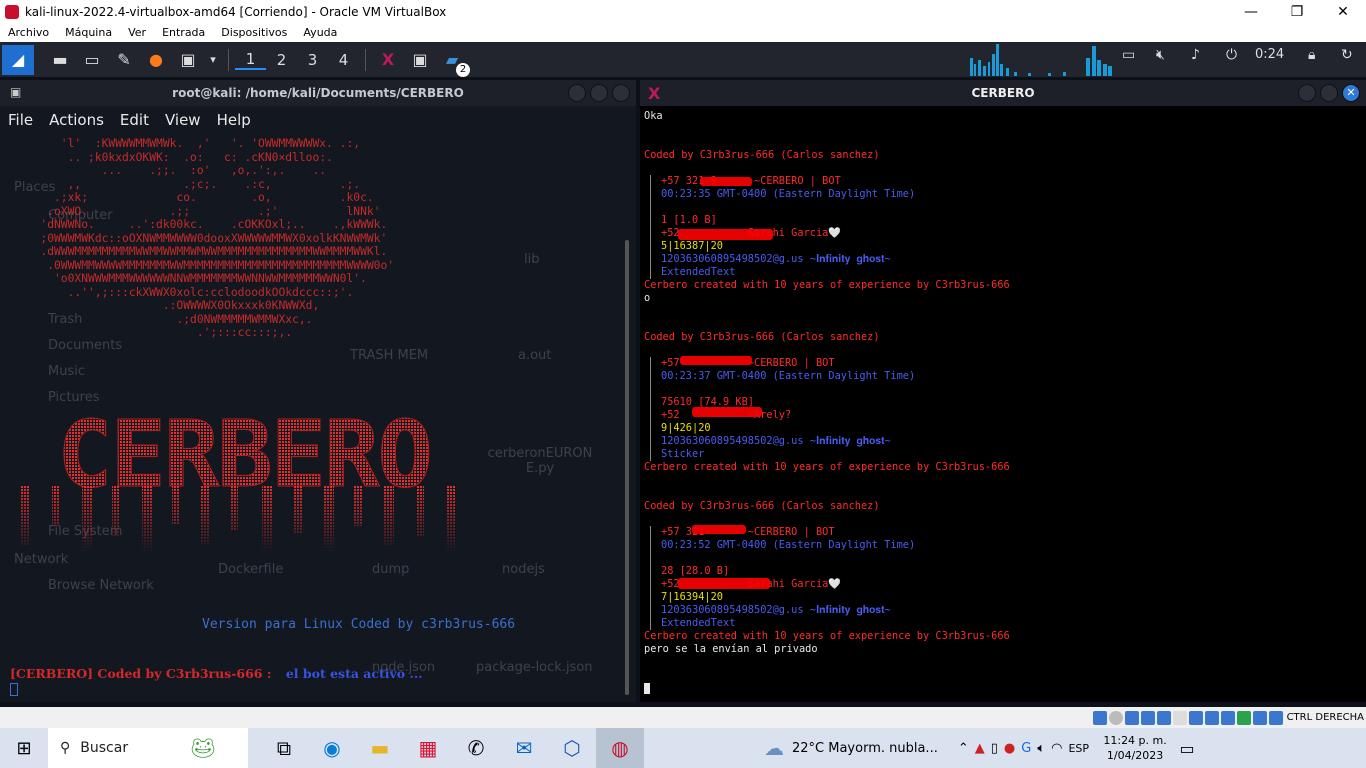  Describe the element at coordinates (388, 60) in the screenshot. I see `cerbero-task-icon: X` at that location.